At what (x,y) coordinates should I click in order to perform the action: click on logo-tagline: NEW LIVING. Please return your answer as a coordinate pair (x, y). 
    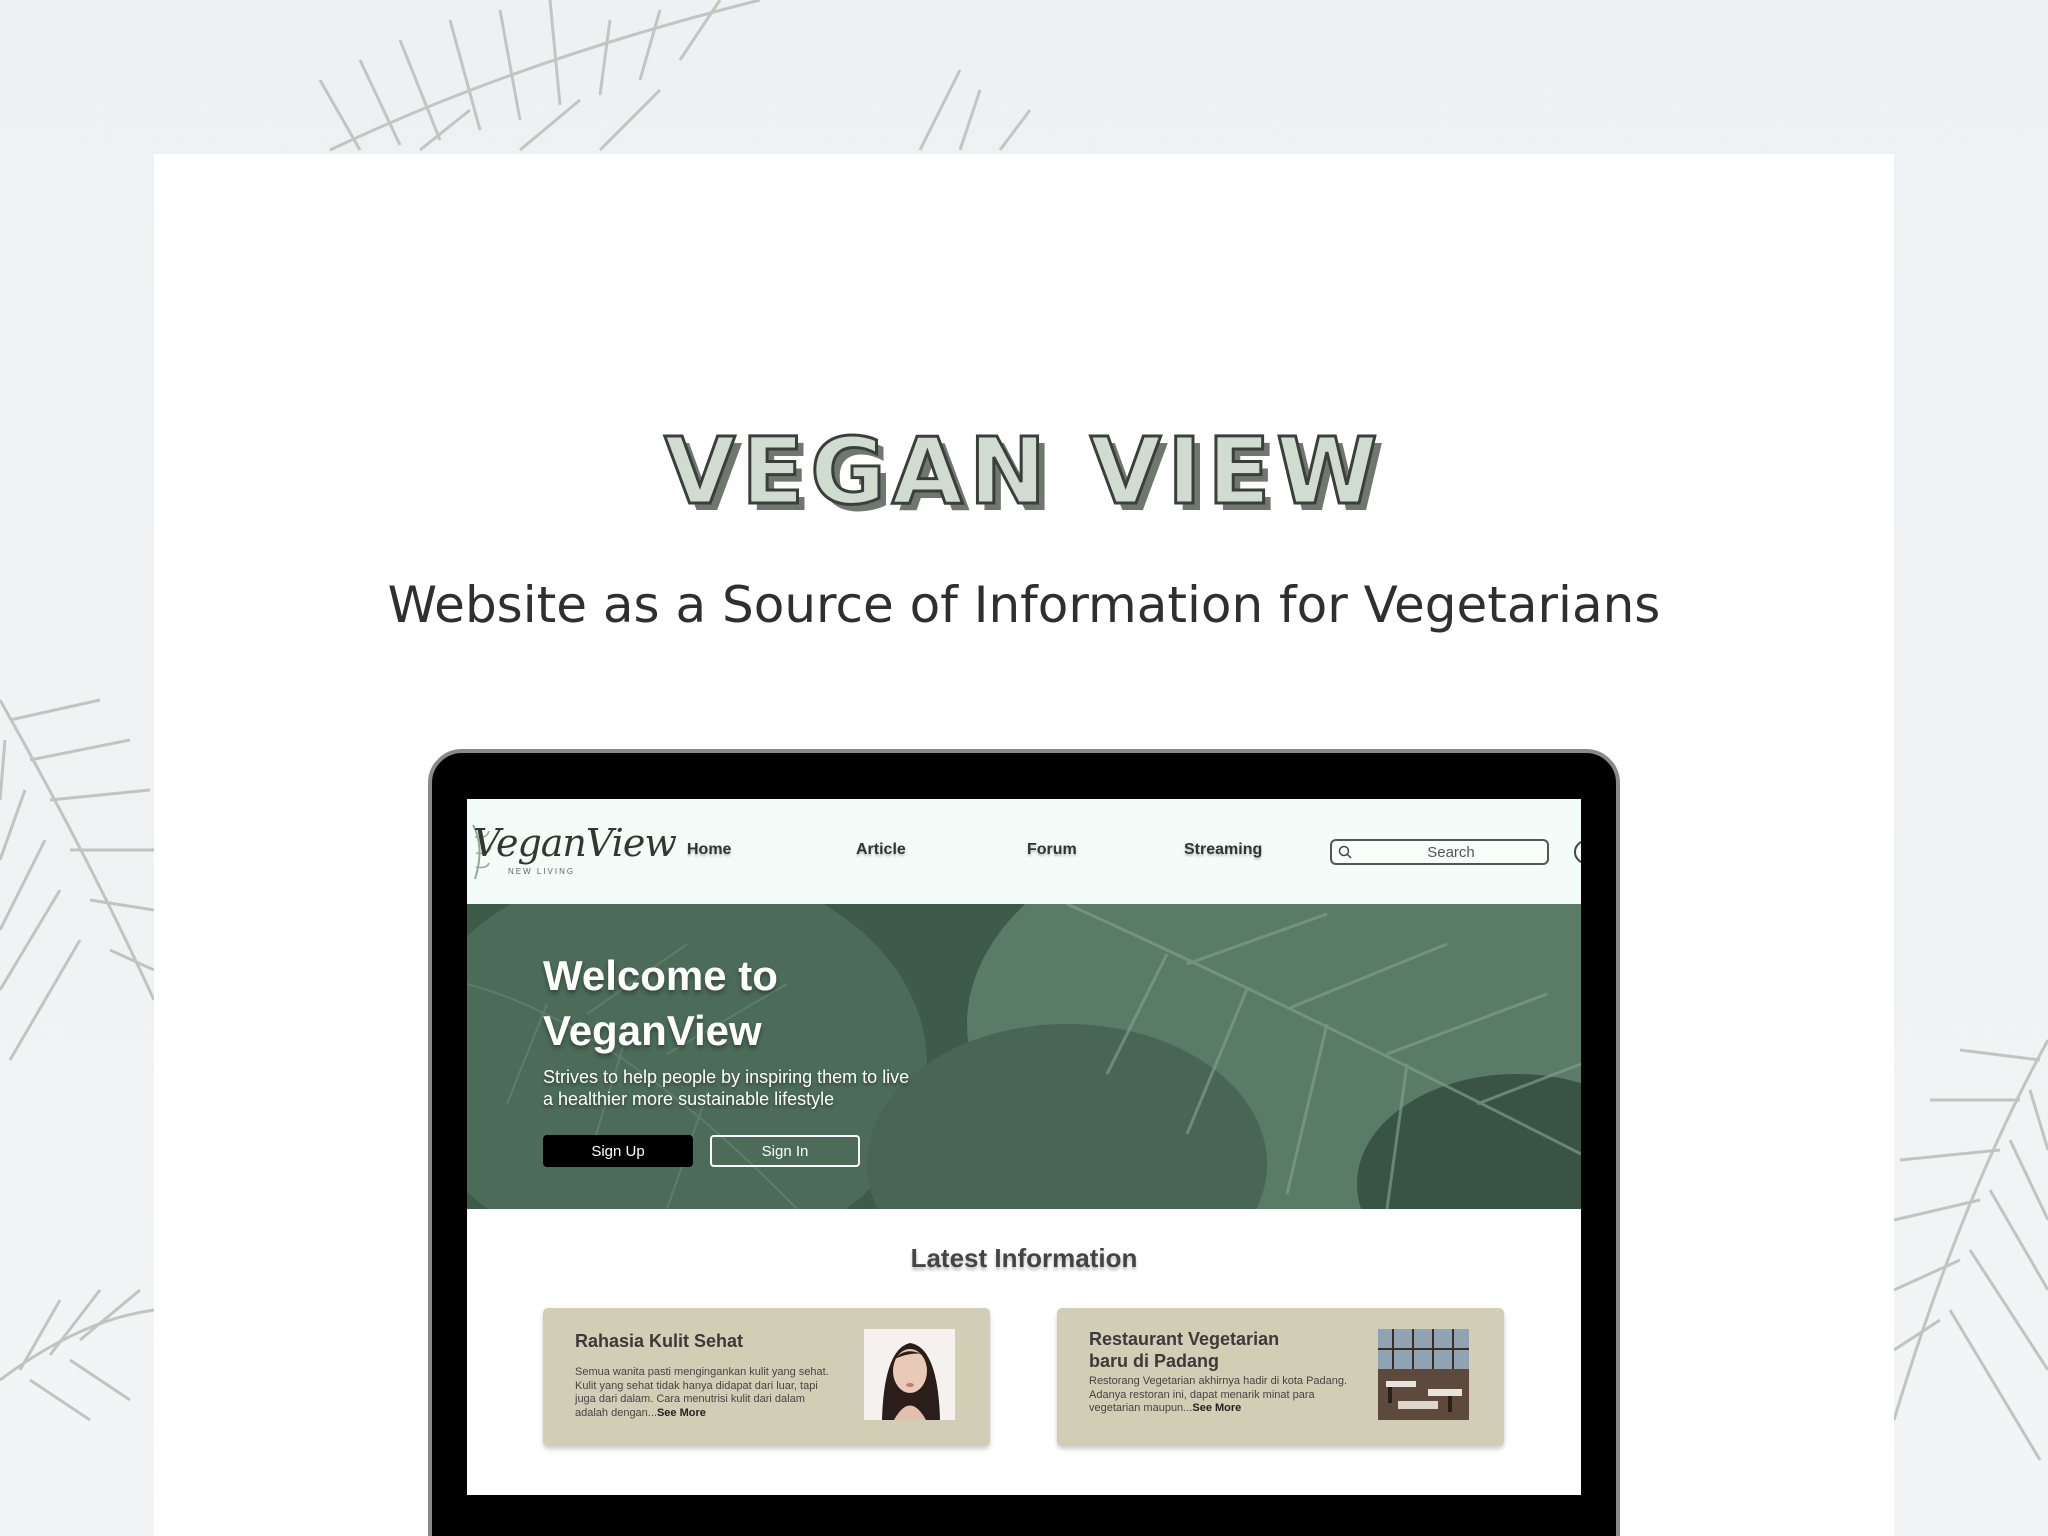
    Looking at the image, I should click on (542, 871).